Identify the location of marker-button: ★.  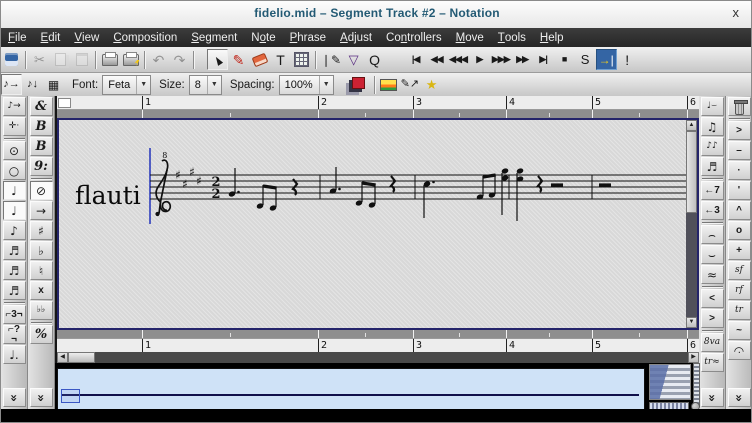
(431, 84).